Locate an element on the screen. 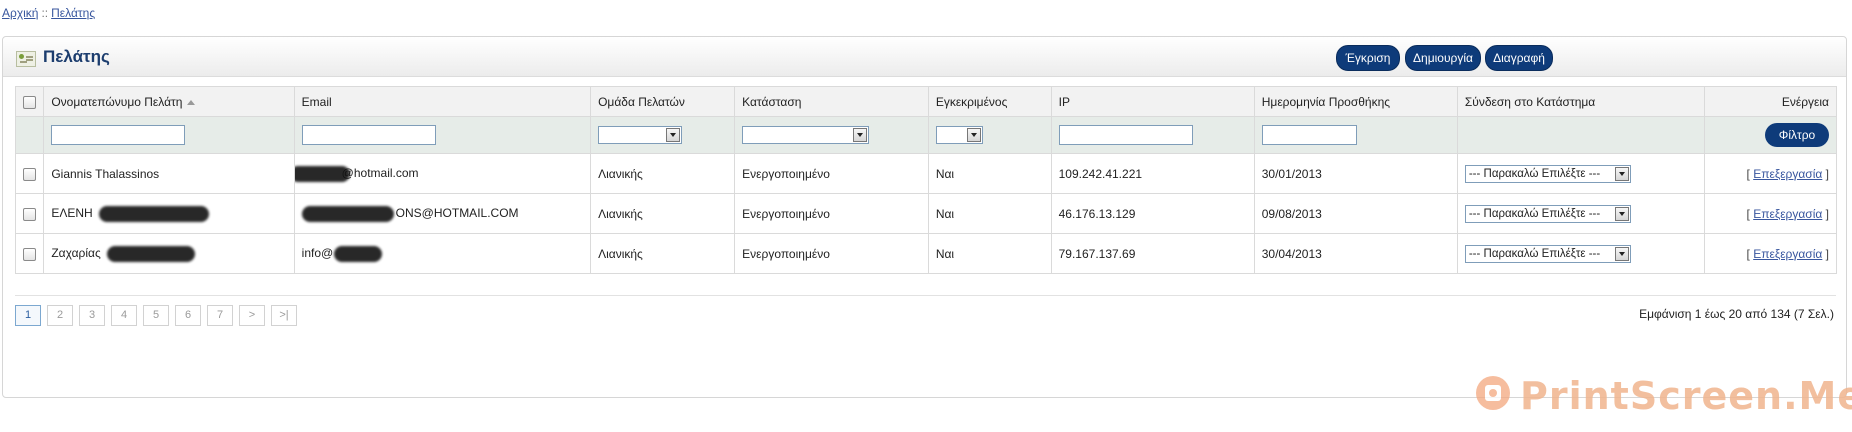  column-header-name: Ονοματεπώνυμο Πελάτη is located at coordinates (169, 101).